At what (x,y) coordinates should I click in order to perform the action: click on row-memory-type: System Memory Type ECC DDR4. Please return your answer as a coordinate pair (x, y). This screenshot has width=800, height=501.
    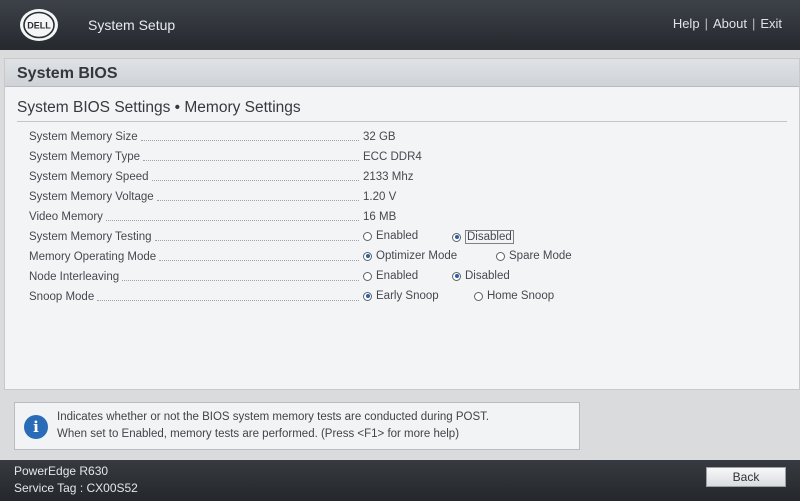
    Looking at the image, I should click on (402, 159).